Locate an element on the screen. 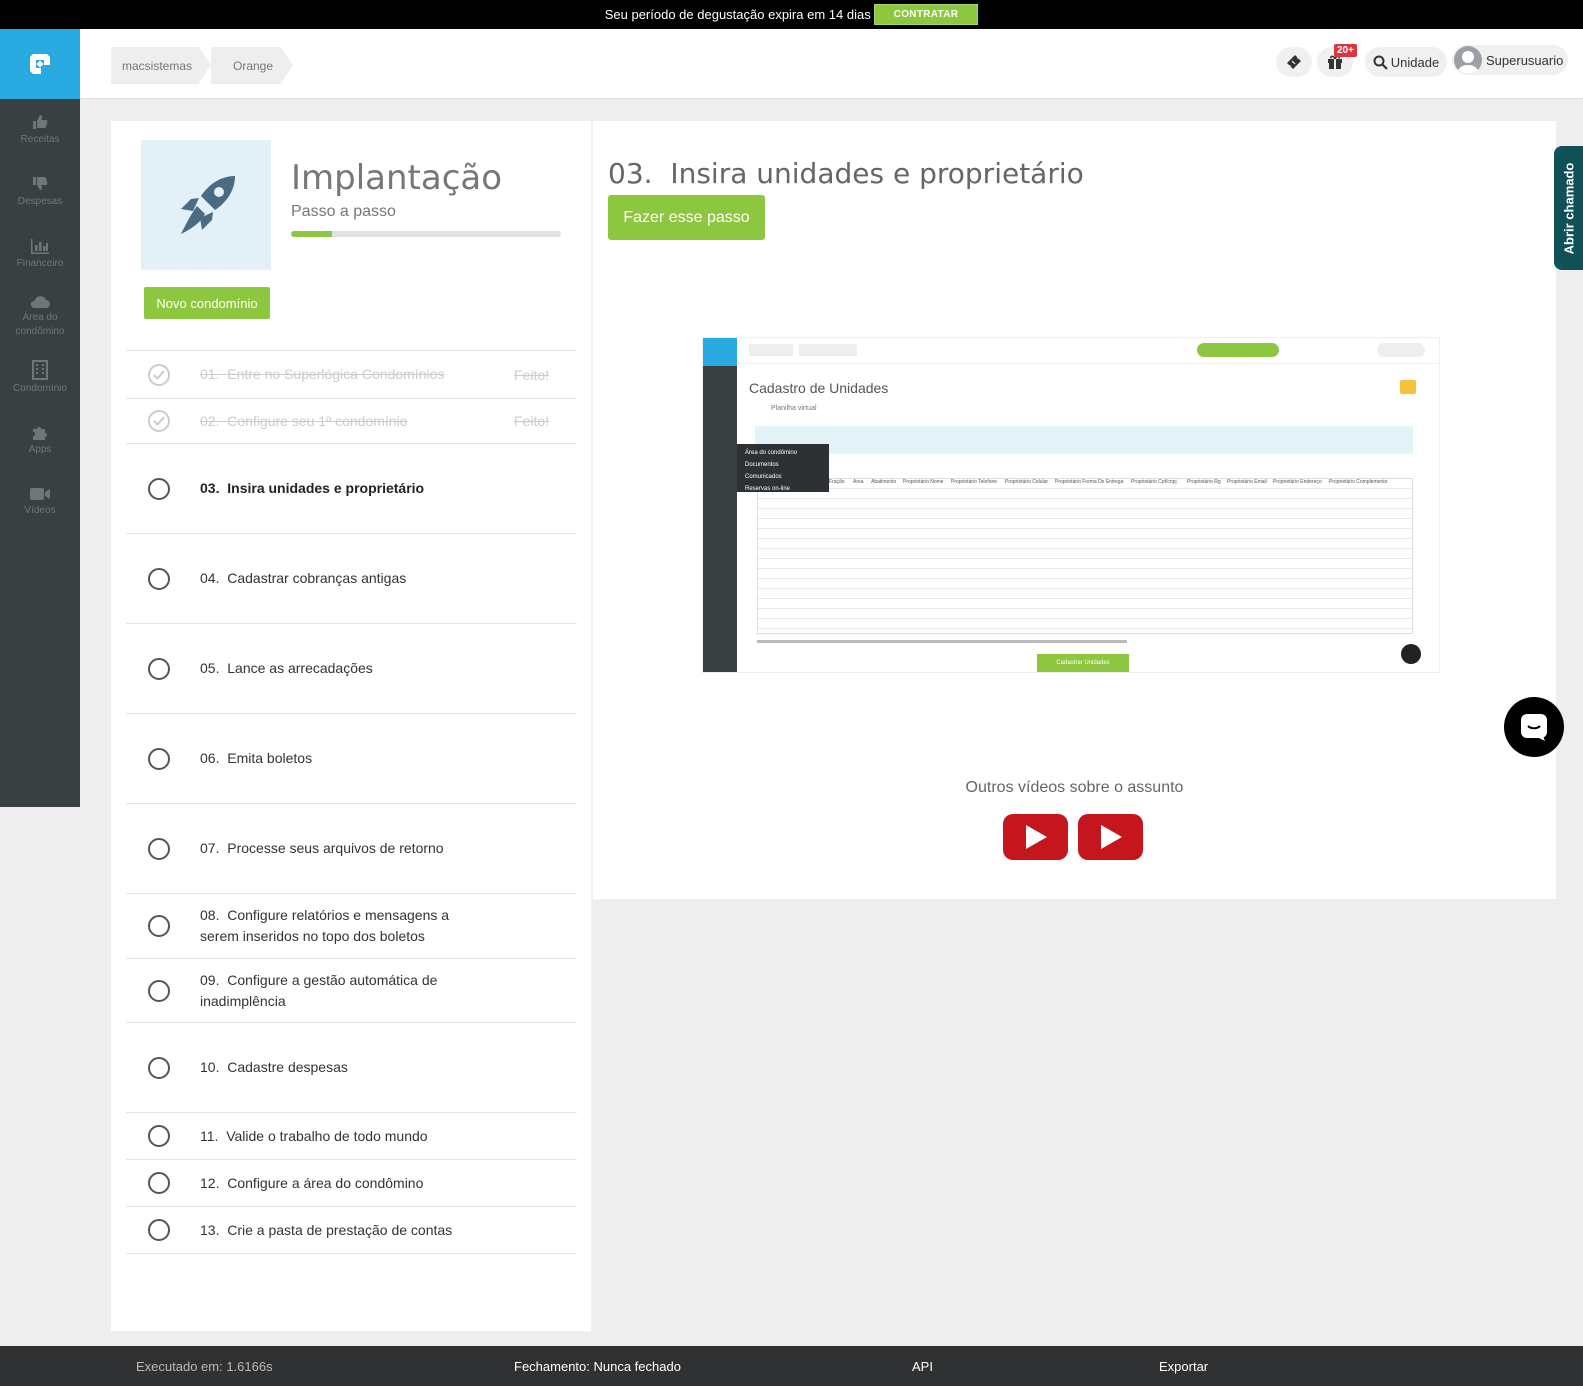 Image resolution: width=1583 pixels, height=1386 pixels. step-item: 04. Cadastrar cobranças antigas is located at coordinates (351, 579).